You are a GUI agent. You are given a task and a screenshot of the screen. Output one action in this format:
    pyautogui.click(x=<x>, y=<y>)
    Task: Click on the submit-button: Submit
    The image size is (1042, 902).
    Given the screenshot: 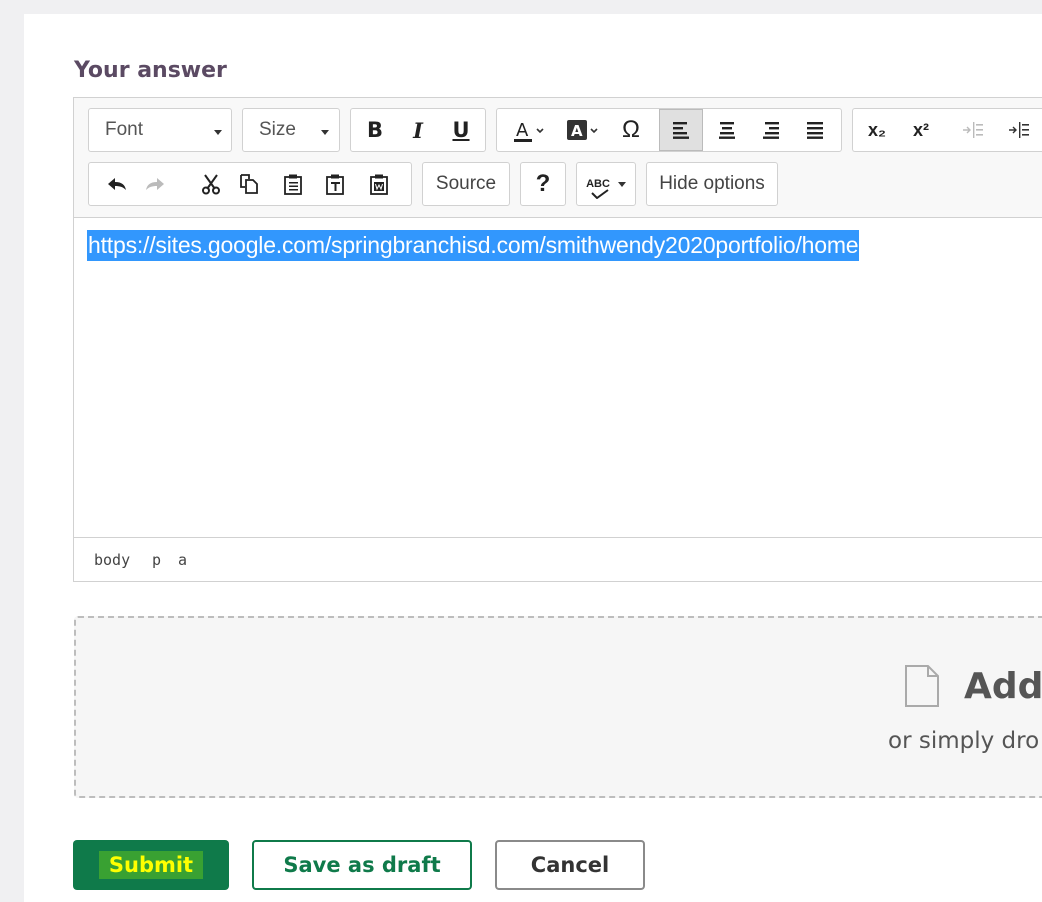 What is the action you would take?
    pyautogui.click(x=151, y=865)
    